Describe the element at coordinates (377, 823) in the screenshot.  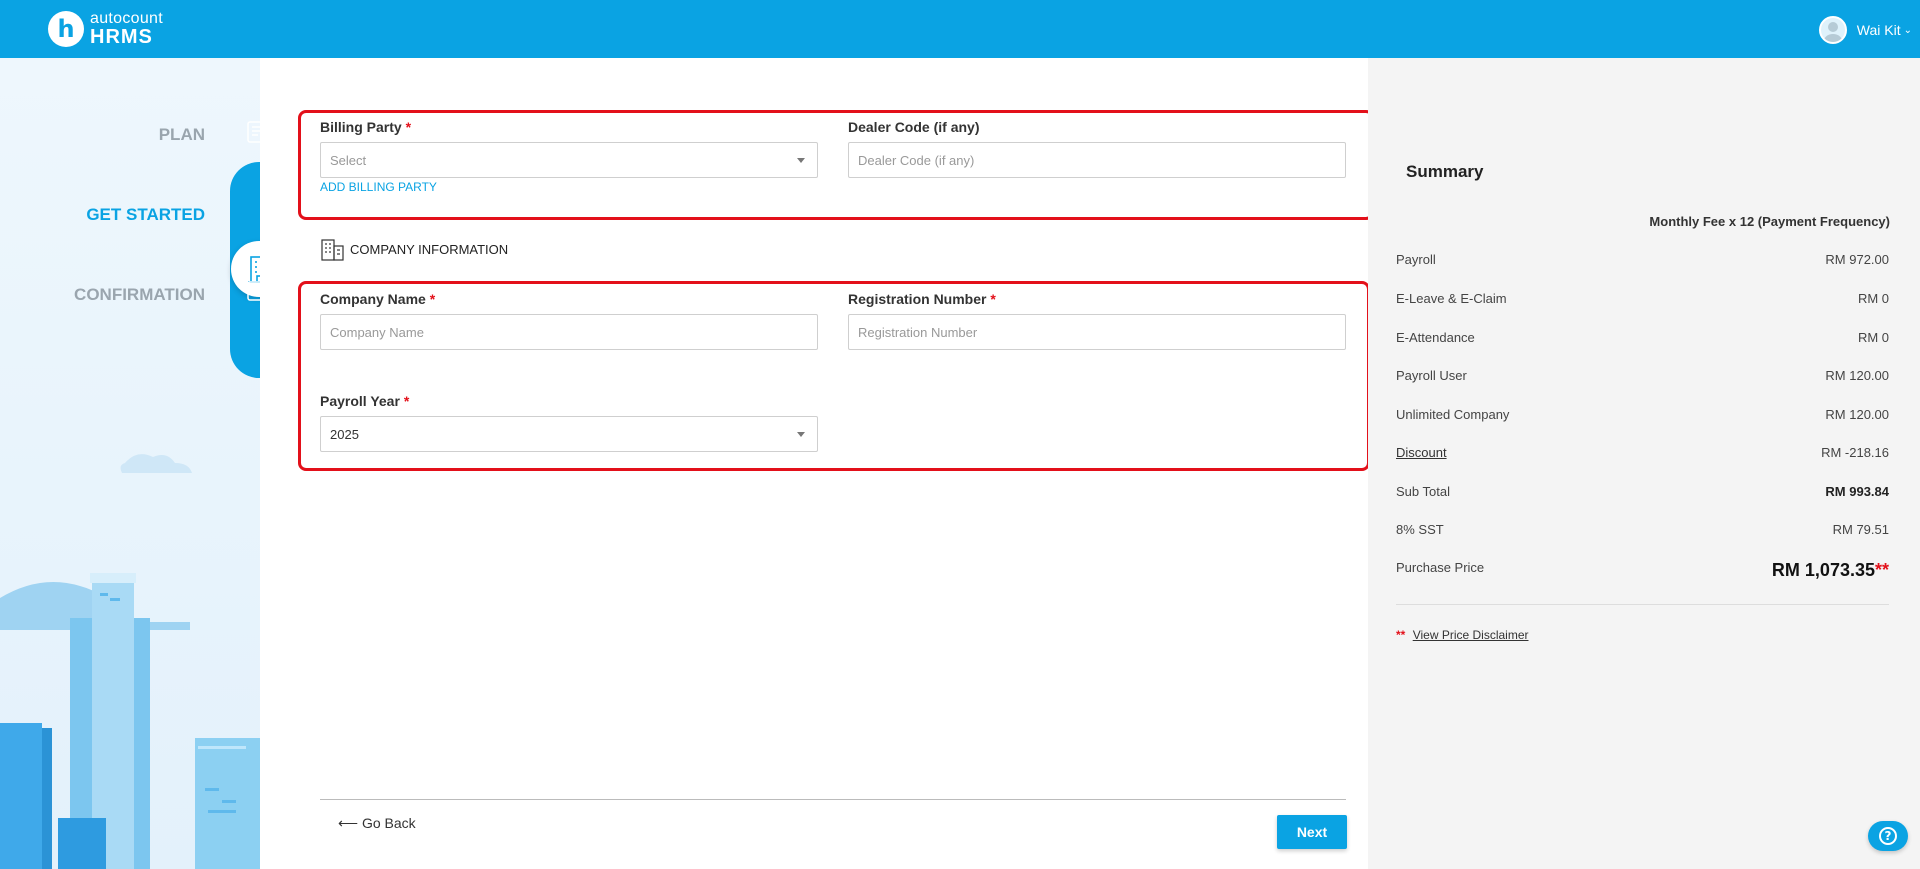
I see `go-back-link: ⟵ Go Back` at that location.